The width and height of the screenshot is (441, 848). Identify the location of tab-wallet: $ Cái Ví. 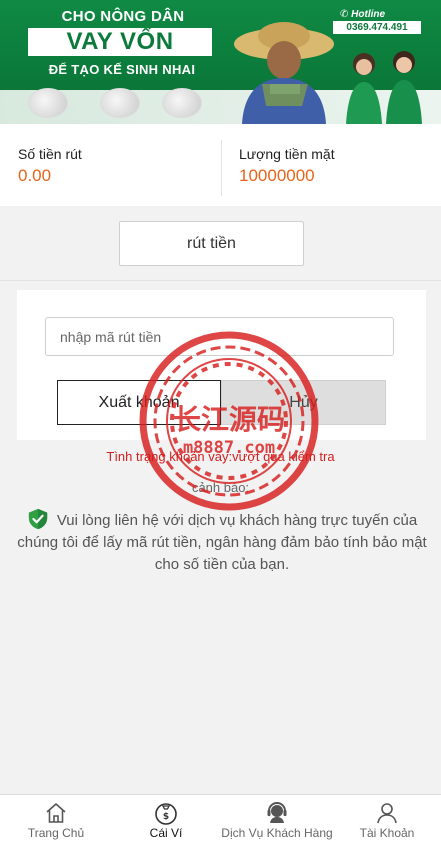
(166, 821).